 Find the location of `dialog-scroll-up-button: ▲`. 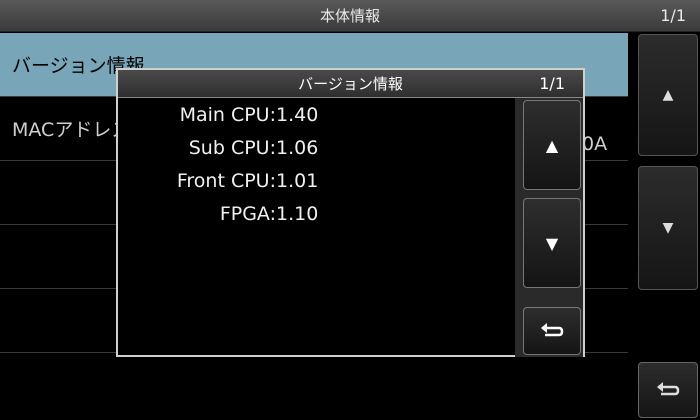

dialog-scroll-up-button: ▲ is located at coordinates (552, 145).